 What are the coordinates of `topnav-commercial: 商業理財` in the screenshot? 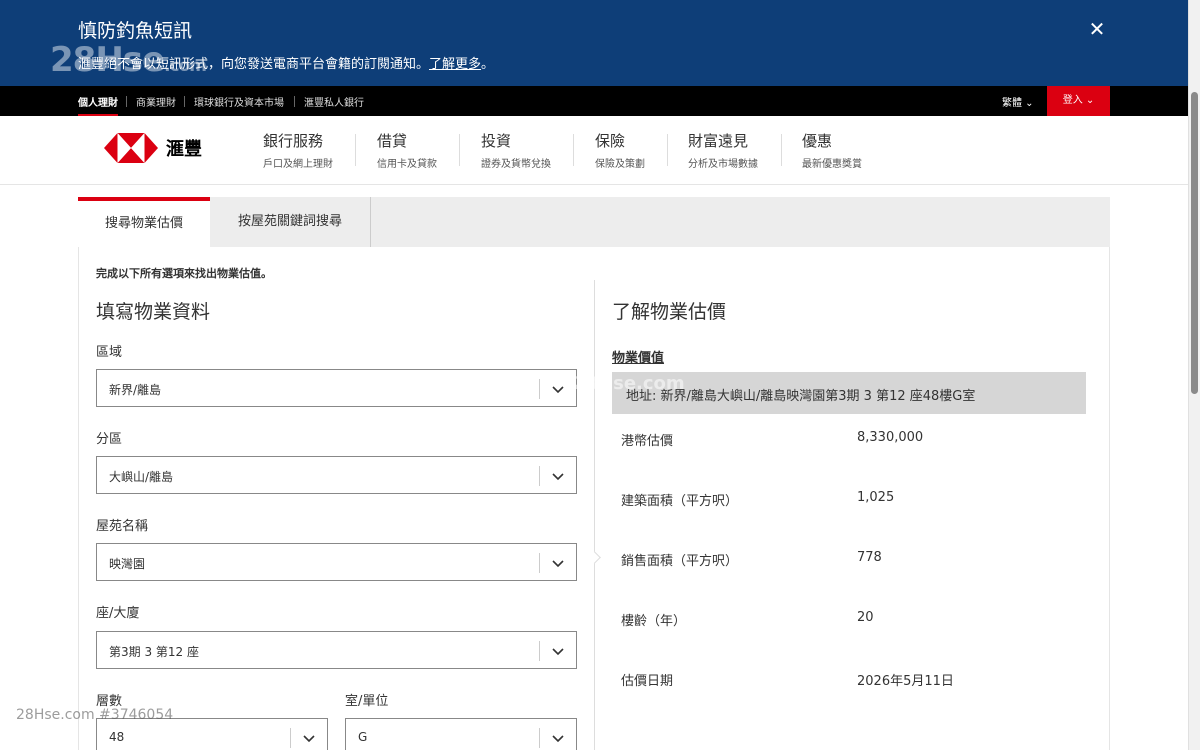 It's located at (156, 101).